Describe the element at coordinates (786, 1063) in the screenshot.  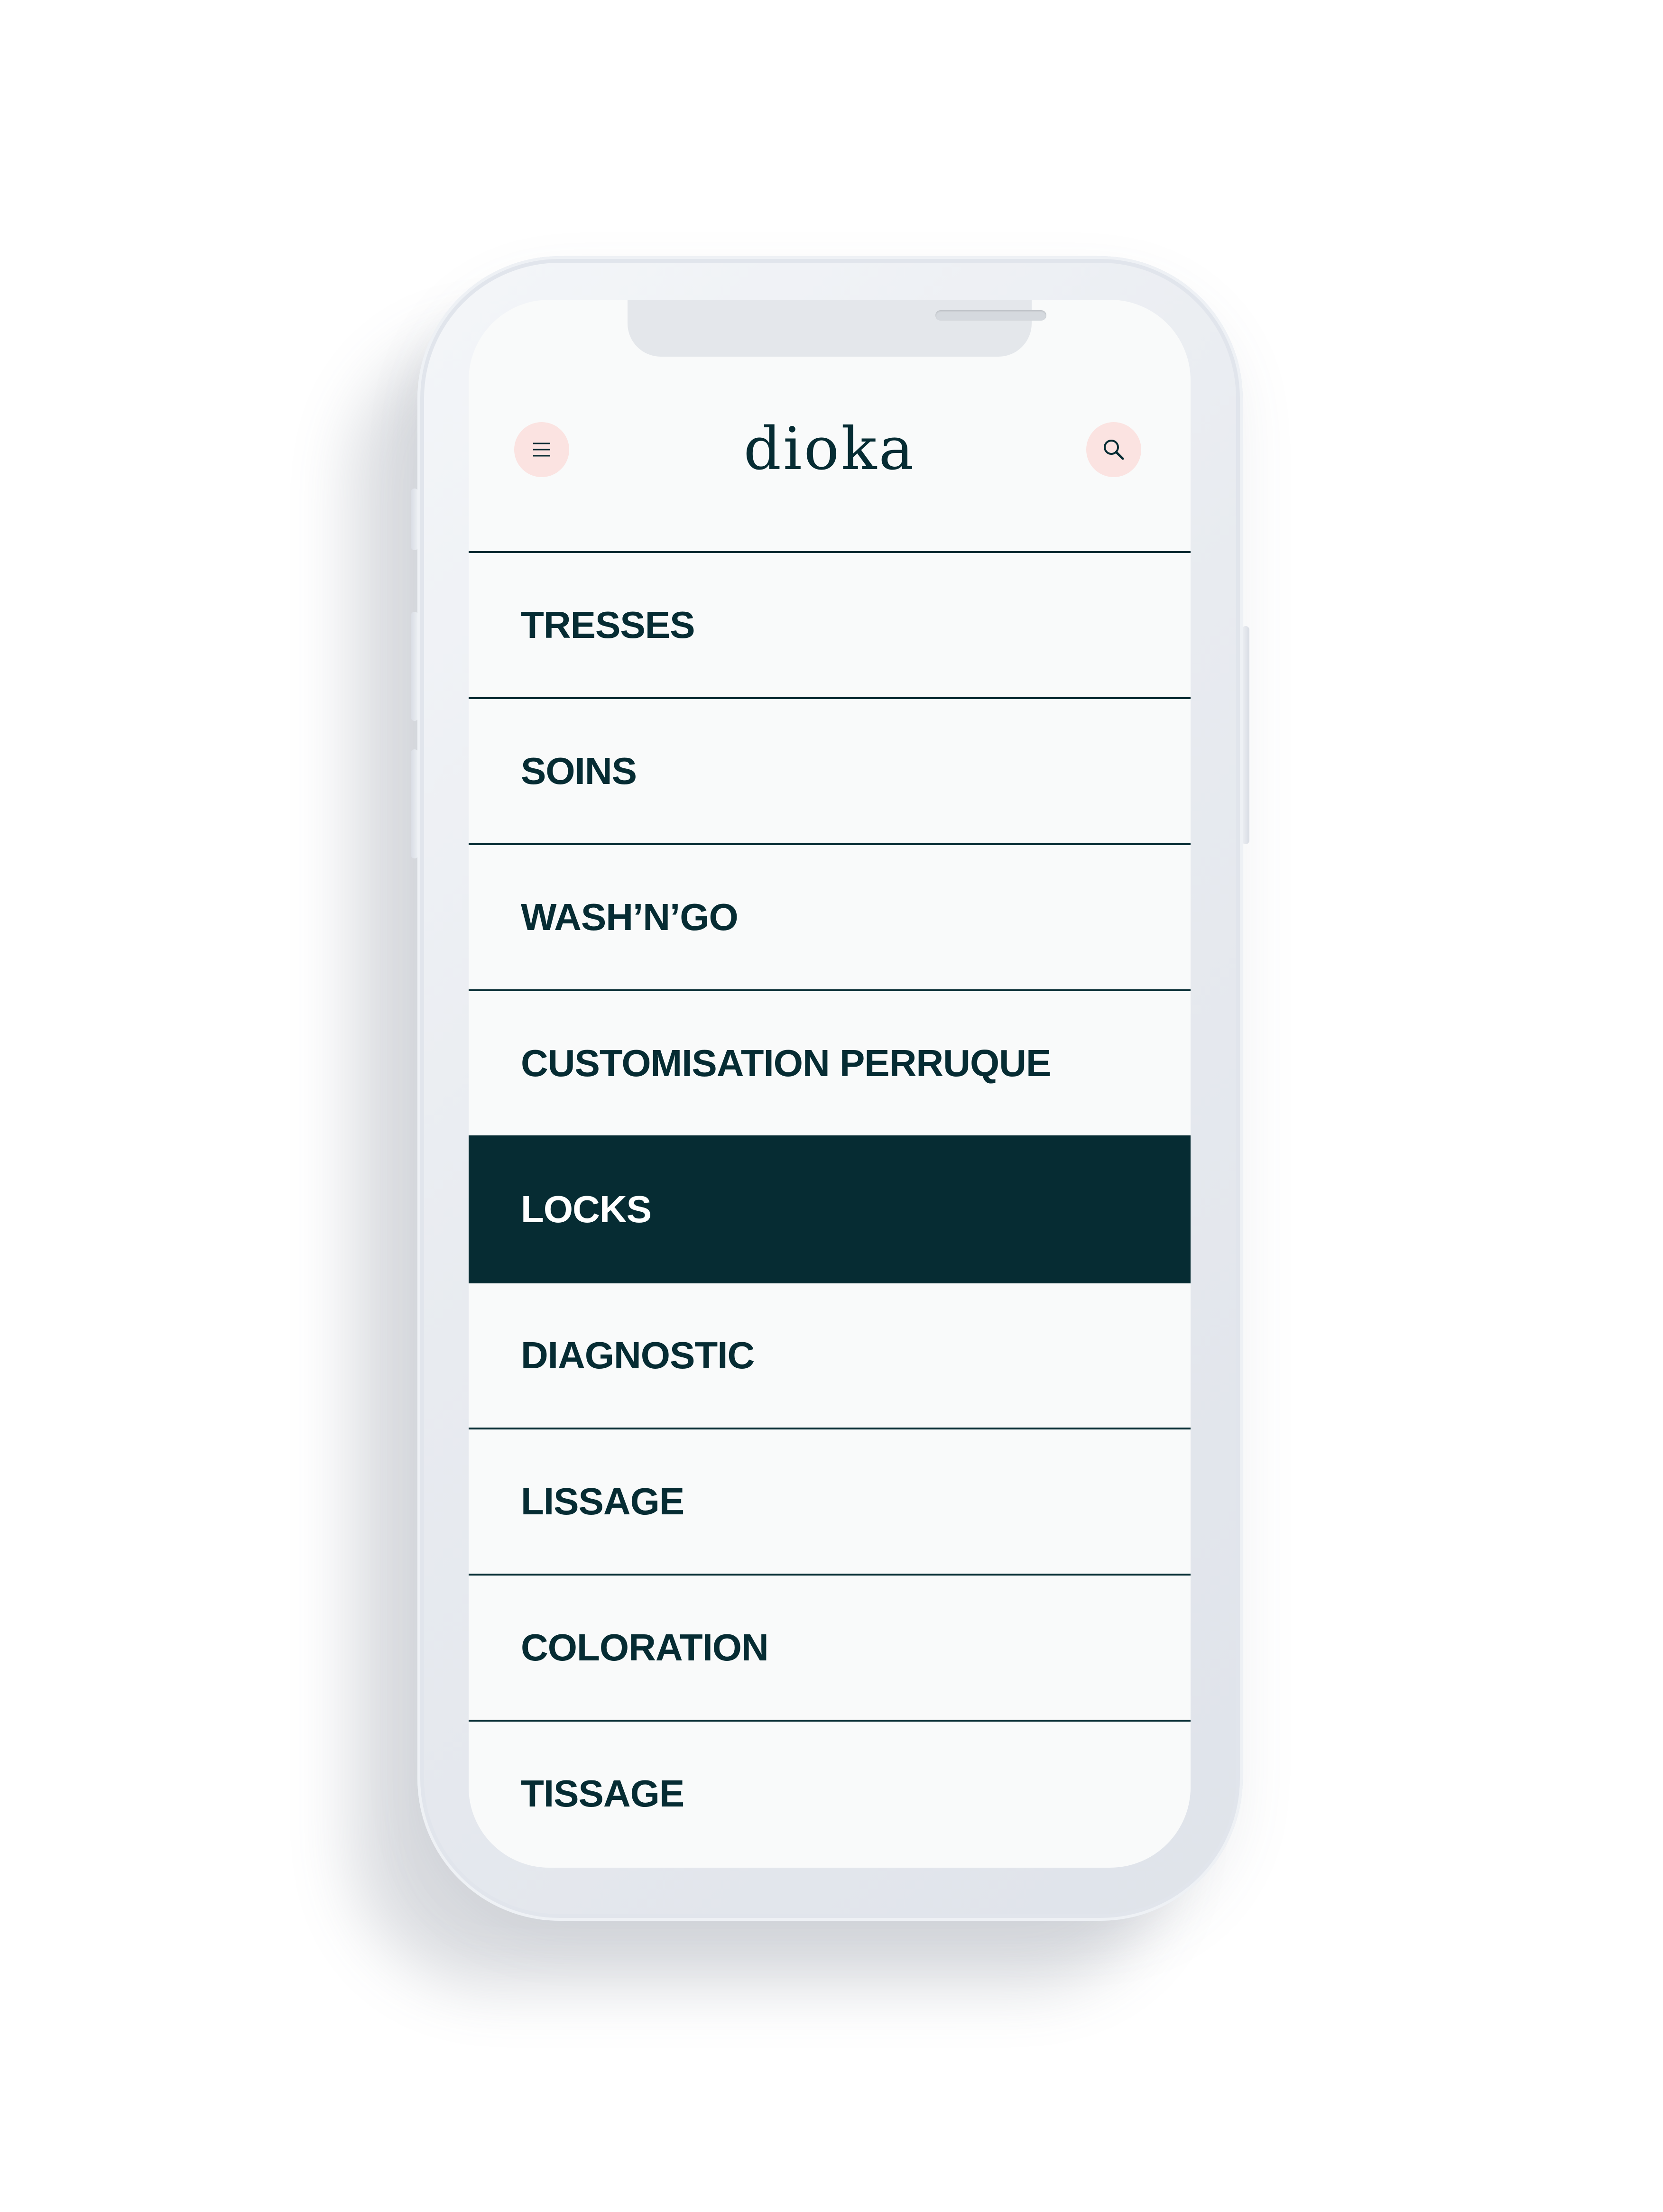
I see `menu-item-label: CUSTOMISATION PERRUQUE` at that location.